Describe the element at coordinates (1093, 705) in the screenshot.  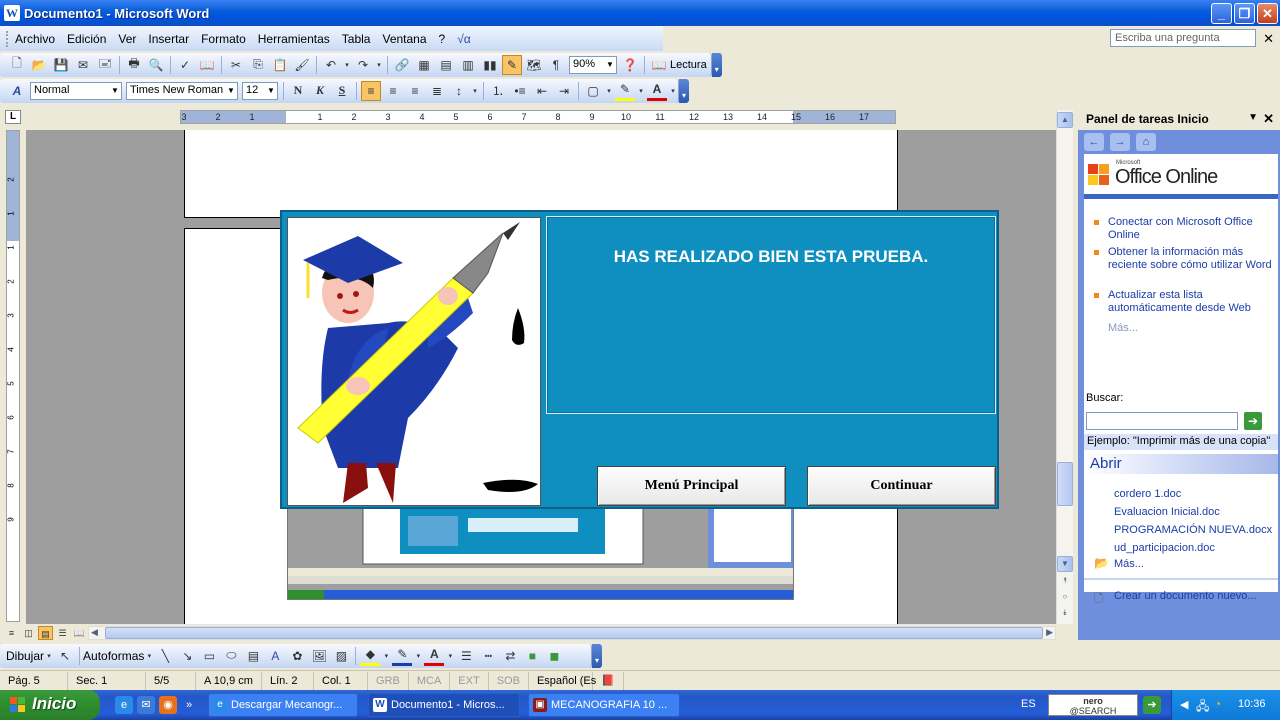
I see `nero-search-box: nero @SEARCH` at that location.